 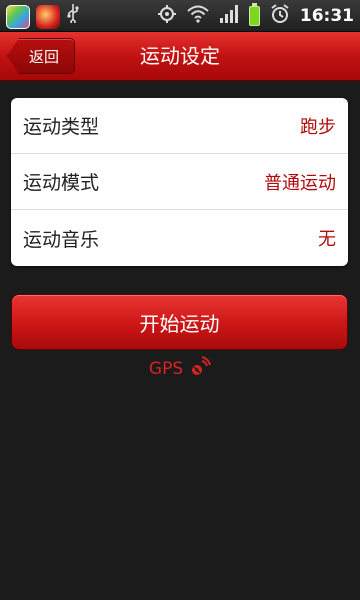 I want to click on setting-value: 无, so click(x=327, y=239).